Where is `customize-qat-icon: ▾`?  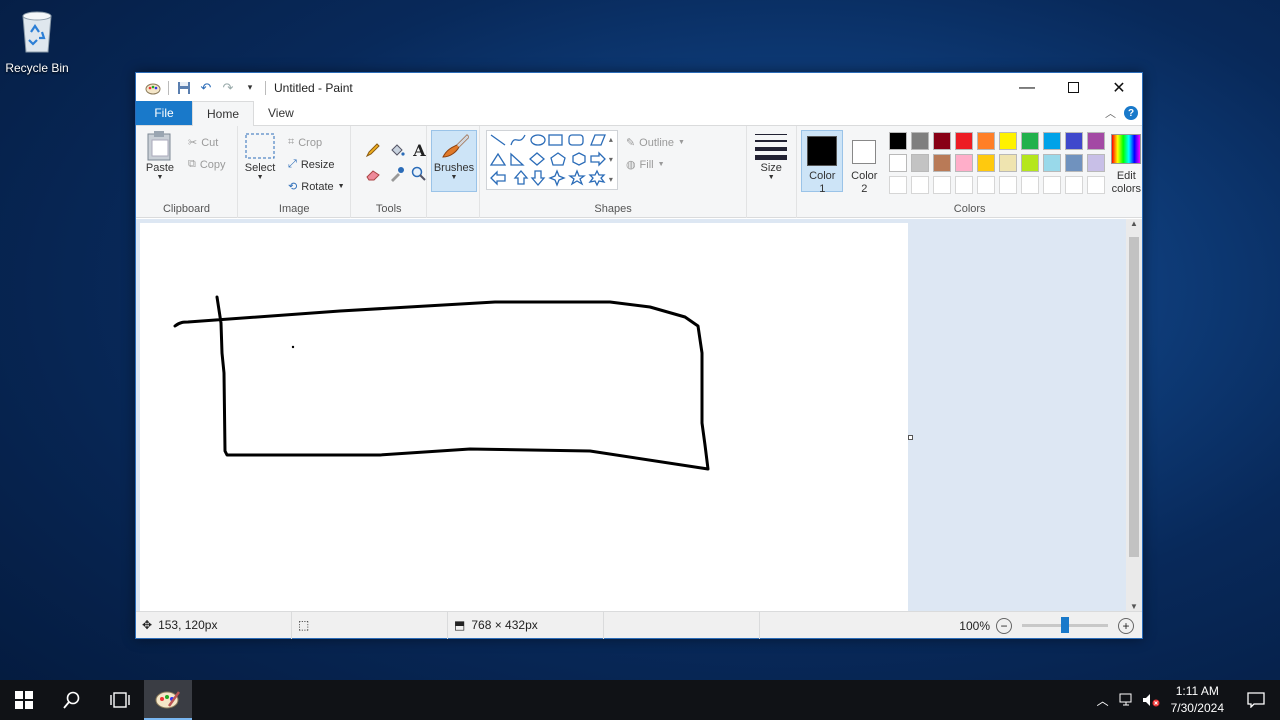
customize-qat-icon: ▾ is located at coordinates (250, 88).